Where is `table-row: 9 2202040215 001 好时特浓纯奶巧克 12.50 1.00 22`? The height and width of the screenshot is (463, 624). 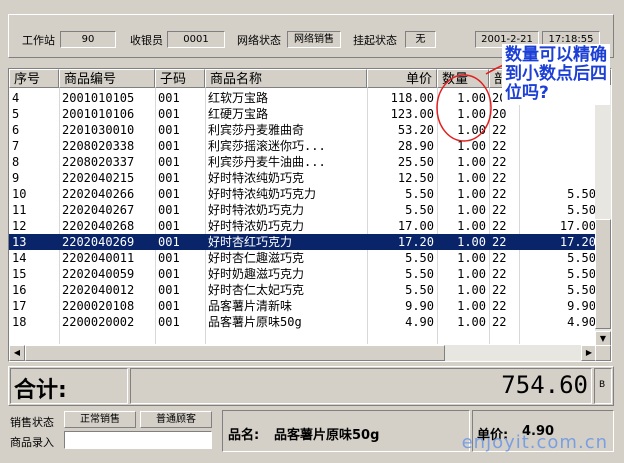
table-row: 9 2202040215 001 好时特浓纯奶巧克 12.50 1.00 22 is located at coordinates (304, 178).